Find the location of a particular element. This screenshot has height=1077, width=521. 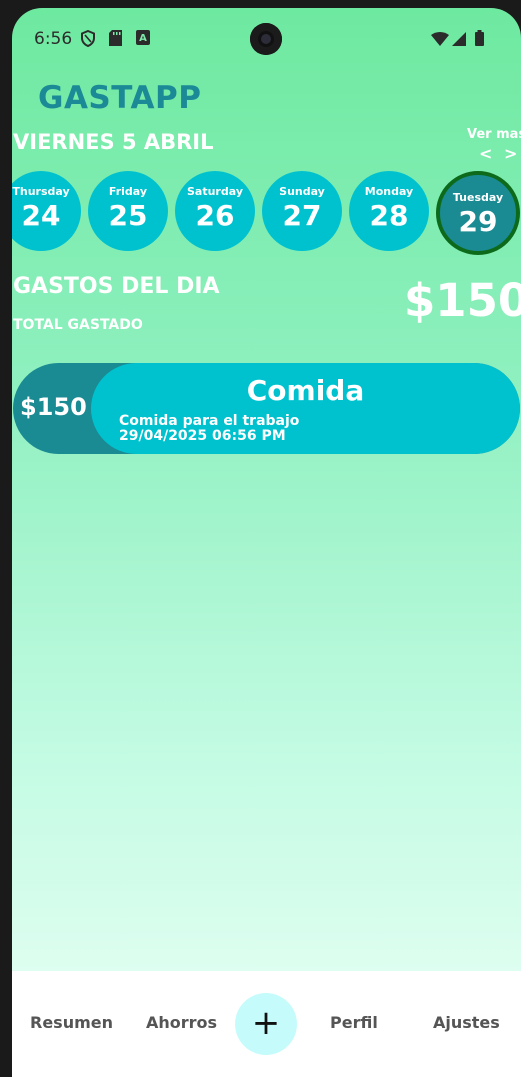

day-number: 27 is located at coordinates (302, 215).